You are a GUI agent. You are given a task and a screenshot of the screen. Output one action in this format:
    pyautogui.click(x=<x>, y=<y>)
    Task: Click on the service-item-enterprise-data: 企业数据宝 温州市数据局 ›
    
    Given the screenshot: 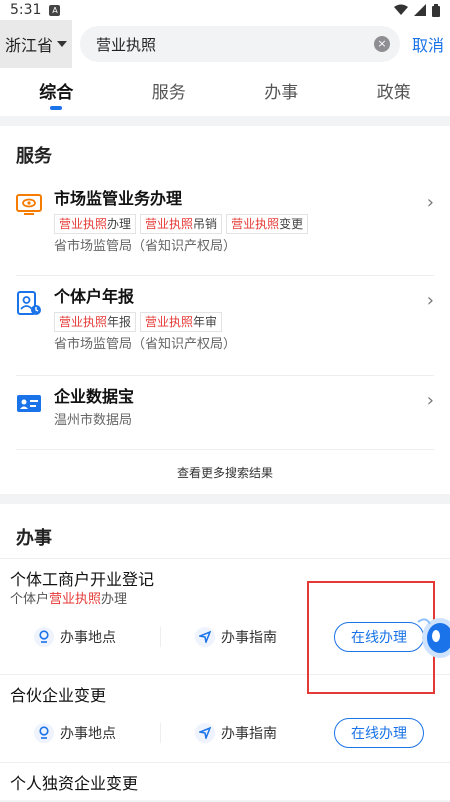 What is the action you would take?
    pyautogui.click(x=225, y=413)
    